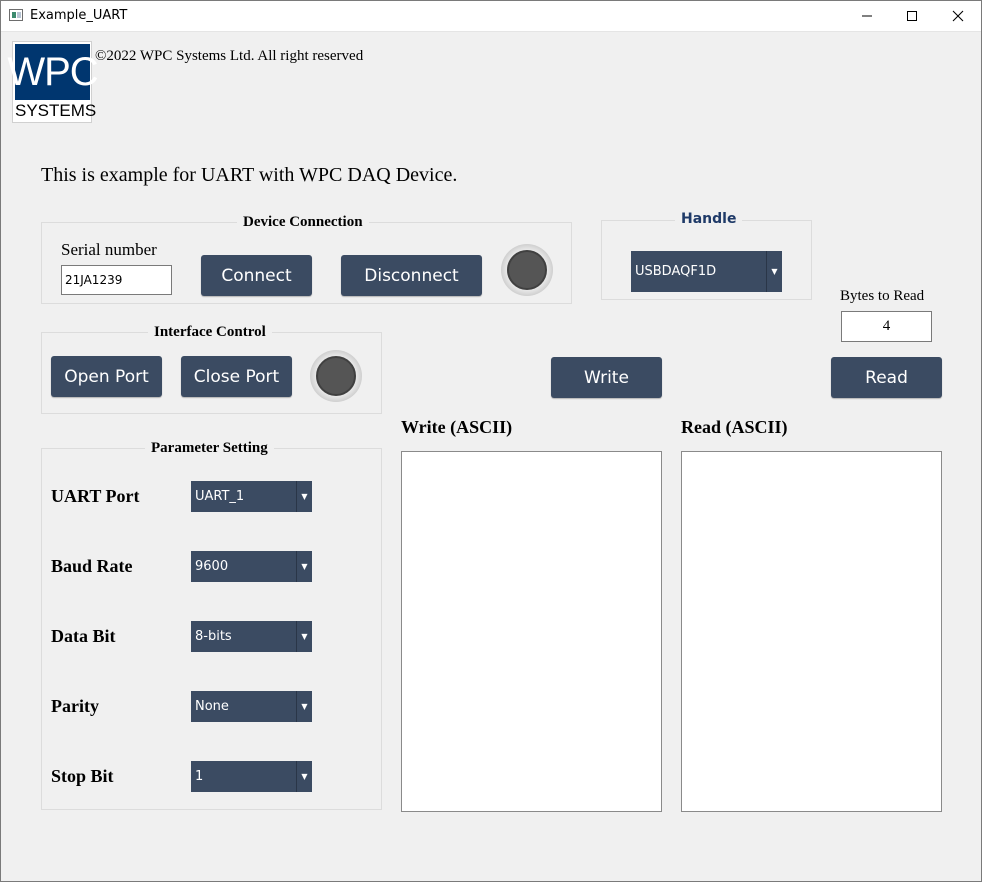 This screenshot has width=982, height=882. I want to click on logo-wordmark: WPC, so click(53, 72).